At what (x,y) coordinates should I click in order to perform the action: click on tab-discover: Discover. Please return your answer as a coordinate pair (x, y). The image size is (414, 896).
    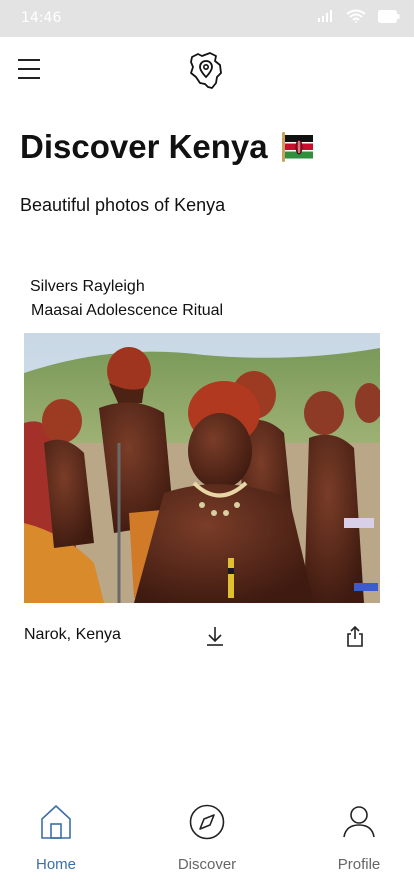
    Looking at the image, I should click on (207, 842).